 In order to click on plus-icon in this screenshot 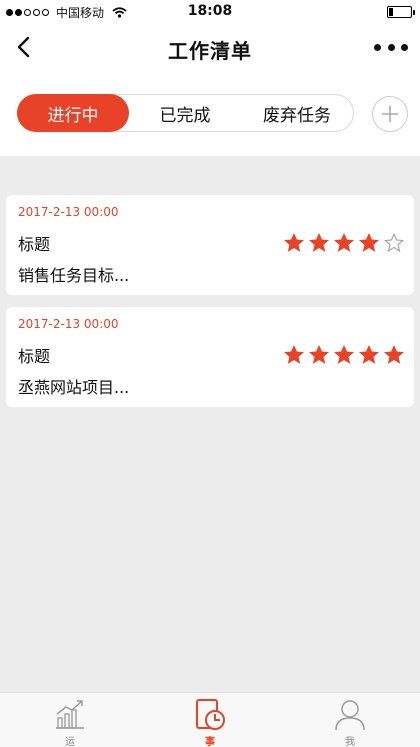, I will do `click(390, 114)`.